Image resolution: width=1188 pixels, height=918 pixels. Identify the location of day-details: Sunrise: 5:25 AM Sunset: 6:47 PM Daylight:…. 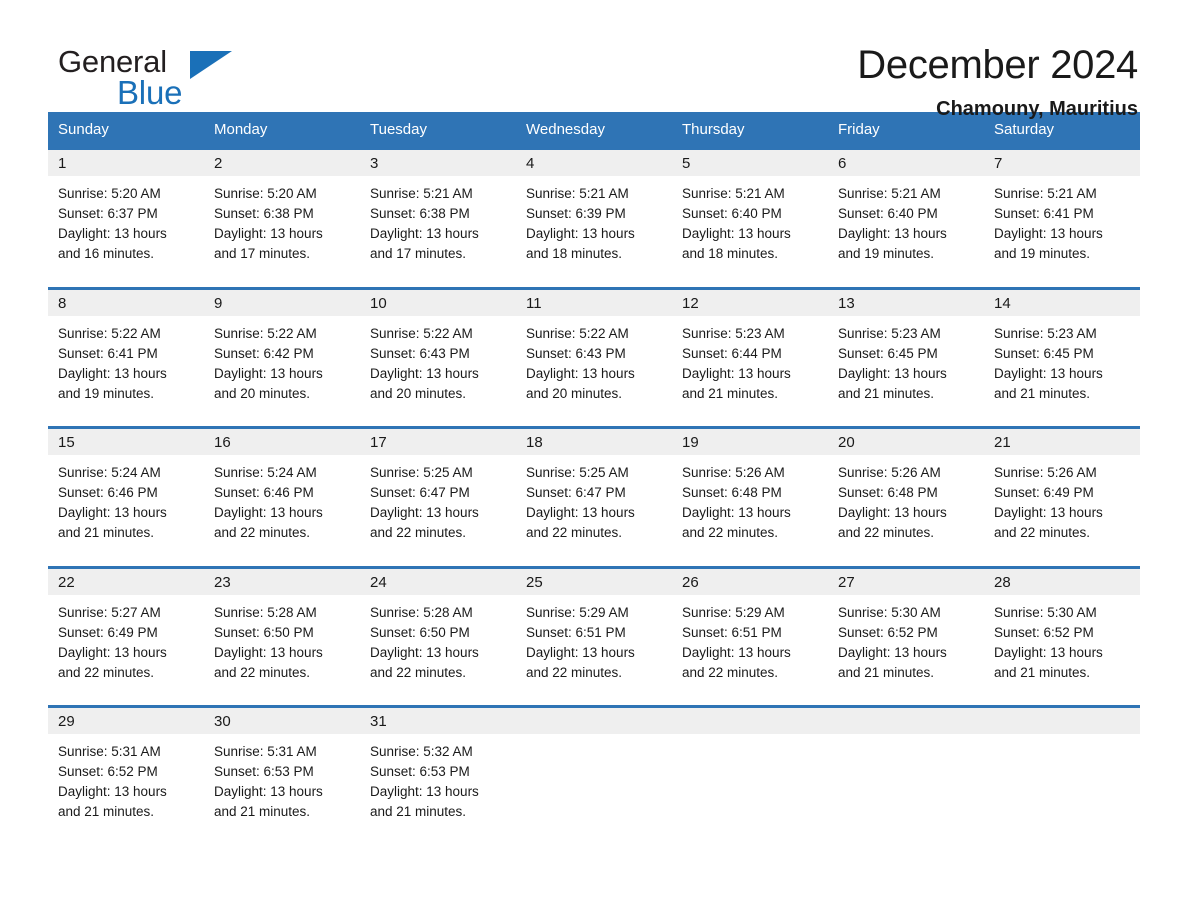
(438, 504).